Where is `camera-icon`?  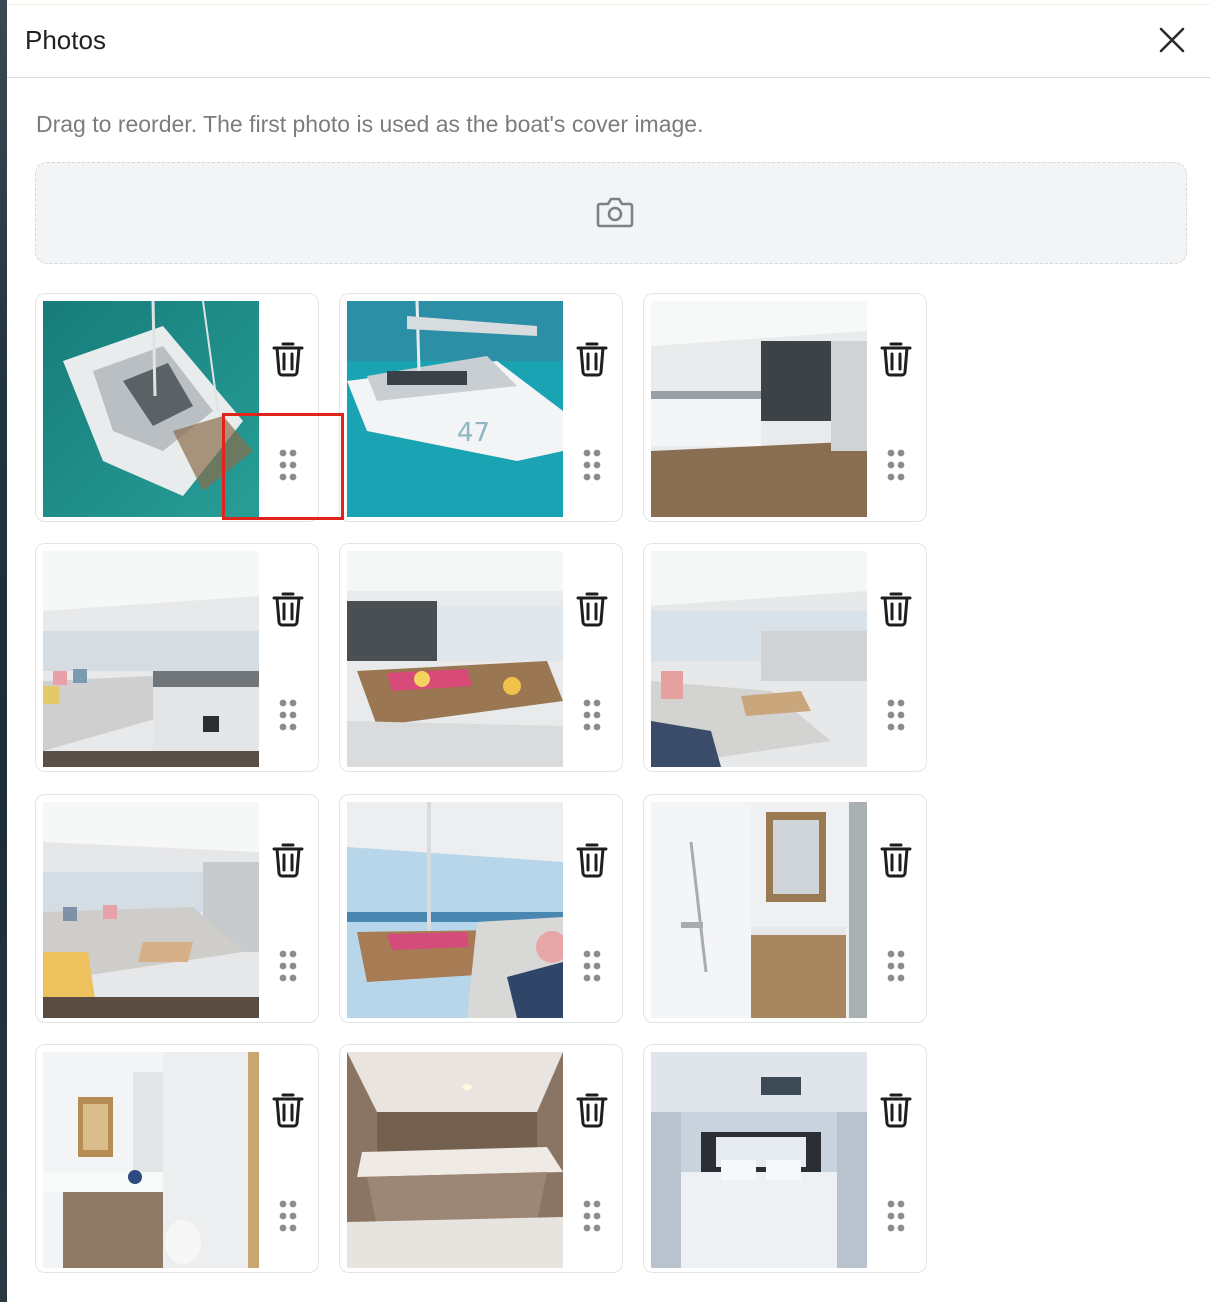
camera-icon is located at coordinates (615, 212).